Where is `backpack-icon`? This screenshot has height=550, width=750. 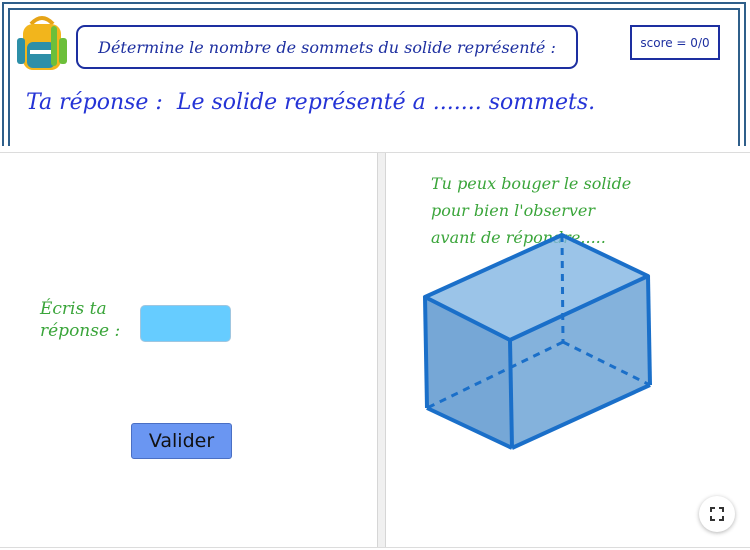
backpack-icon is located at coordinates (42, 43).